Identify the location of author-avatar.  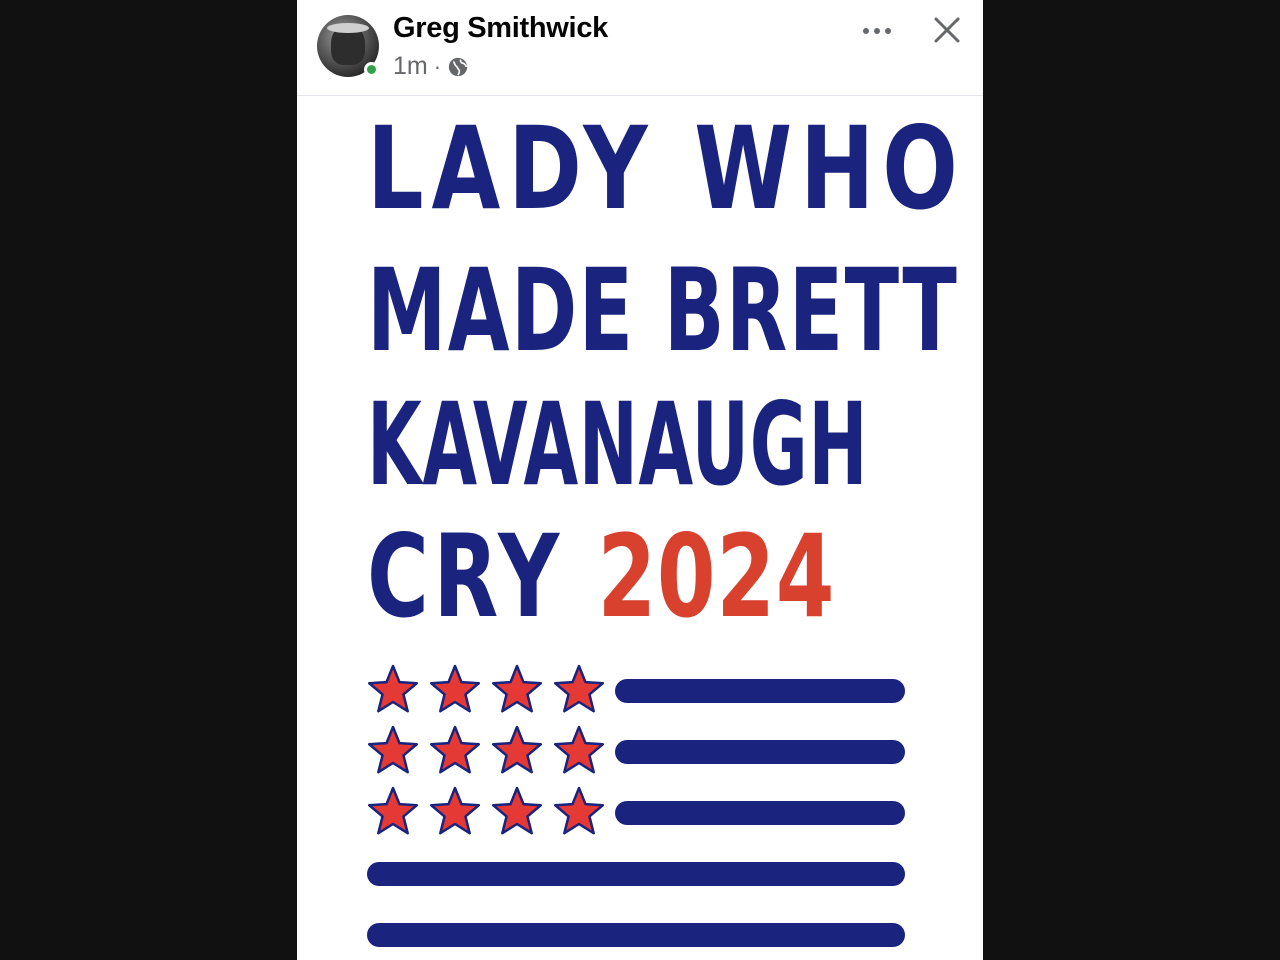
(348, 46).